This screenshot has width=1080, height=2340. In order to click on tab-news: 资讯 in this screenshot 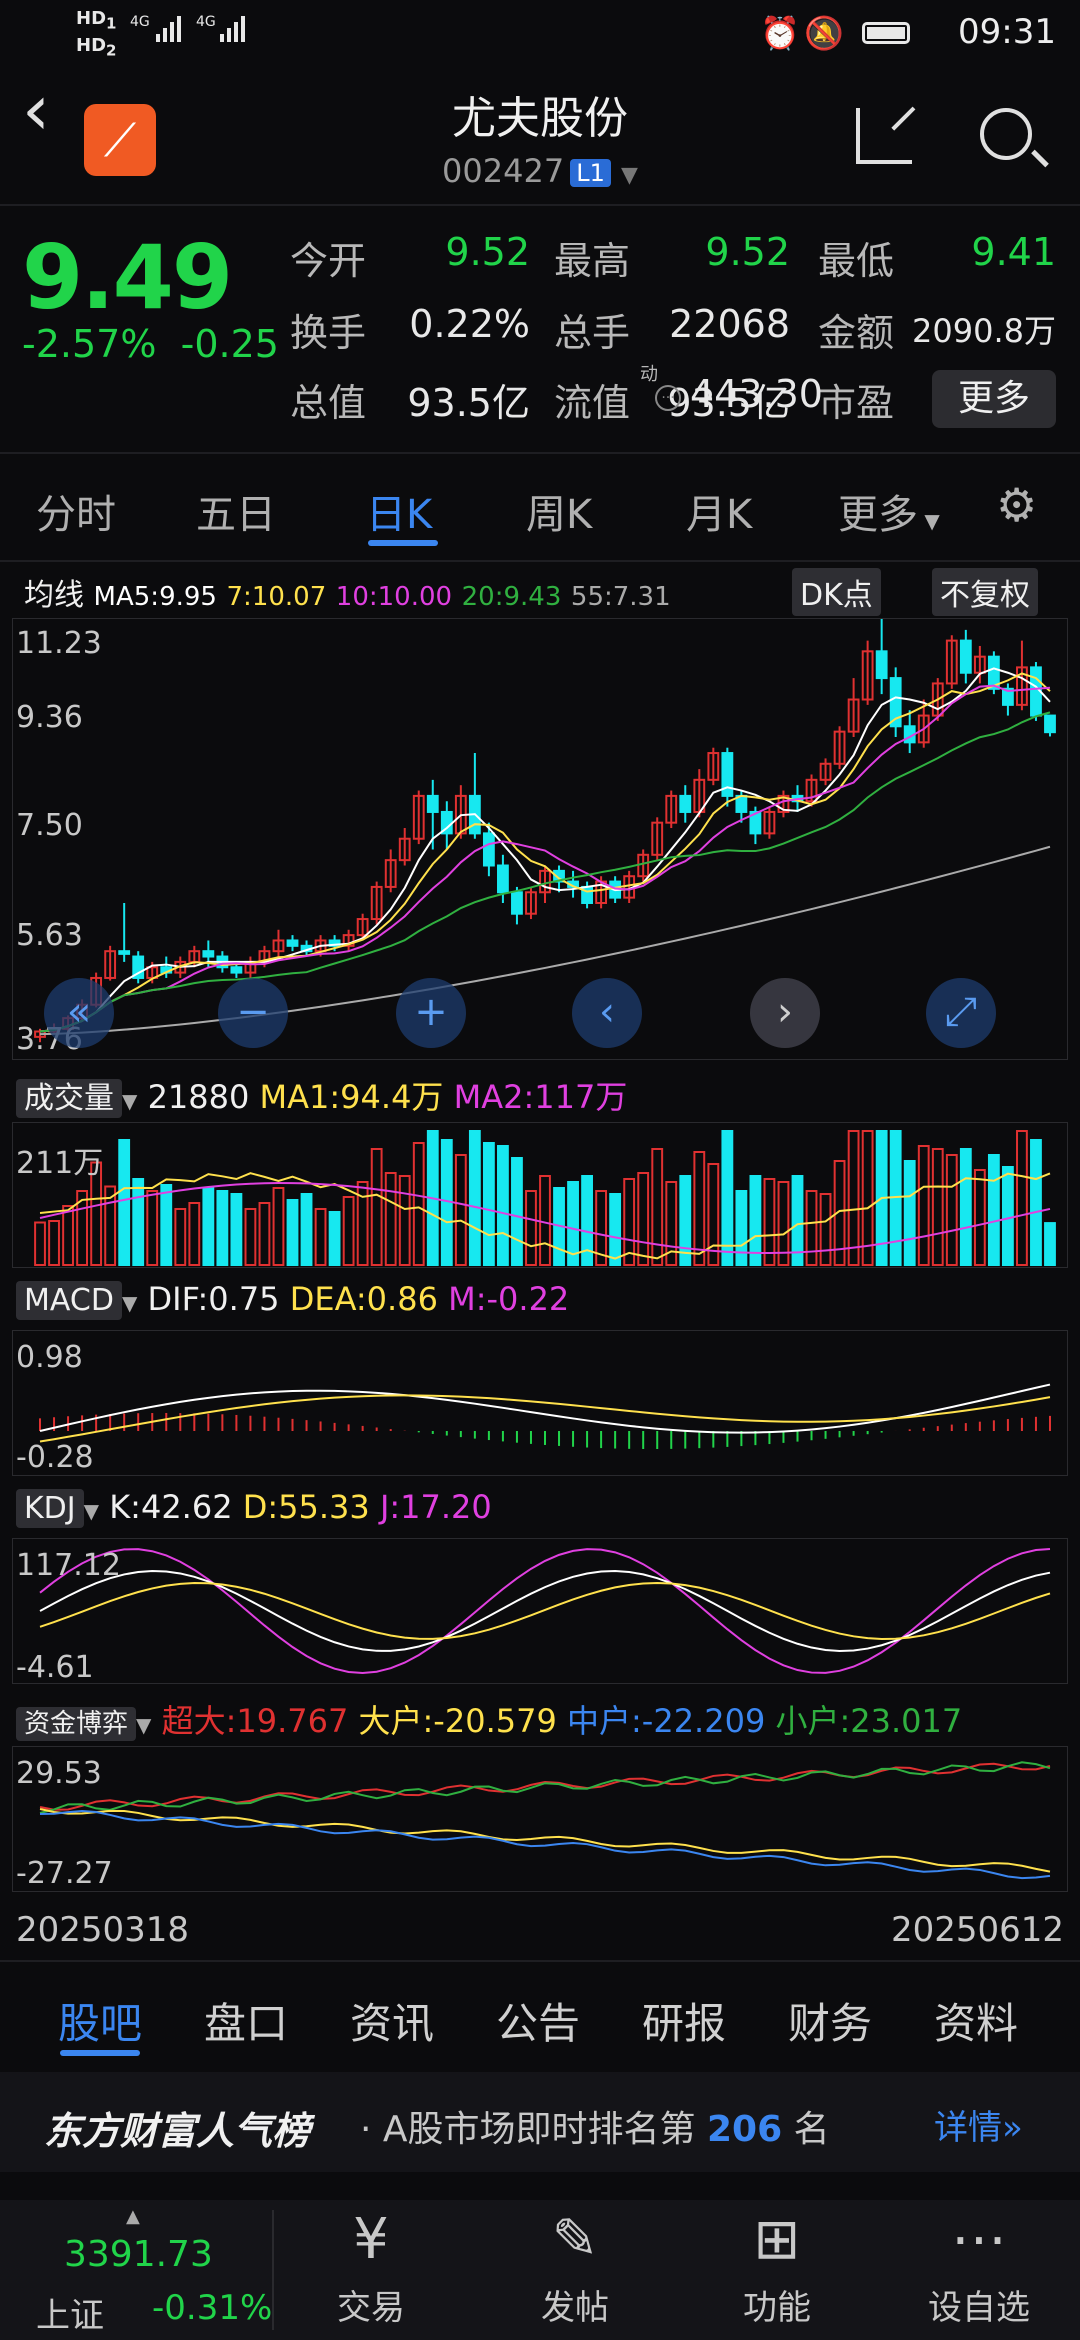, I will do `click(392, 2020)`.